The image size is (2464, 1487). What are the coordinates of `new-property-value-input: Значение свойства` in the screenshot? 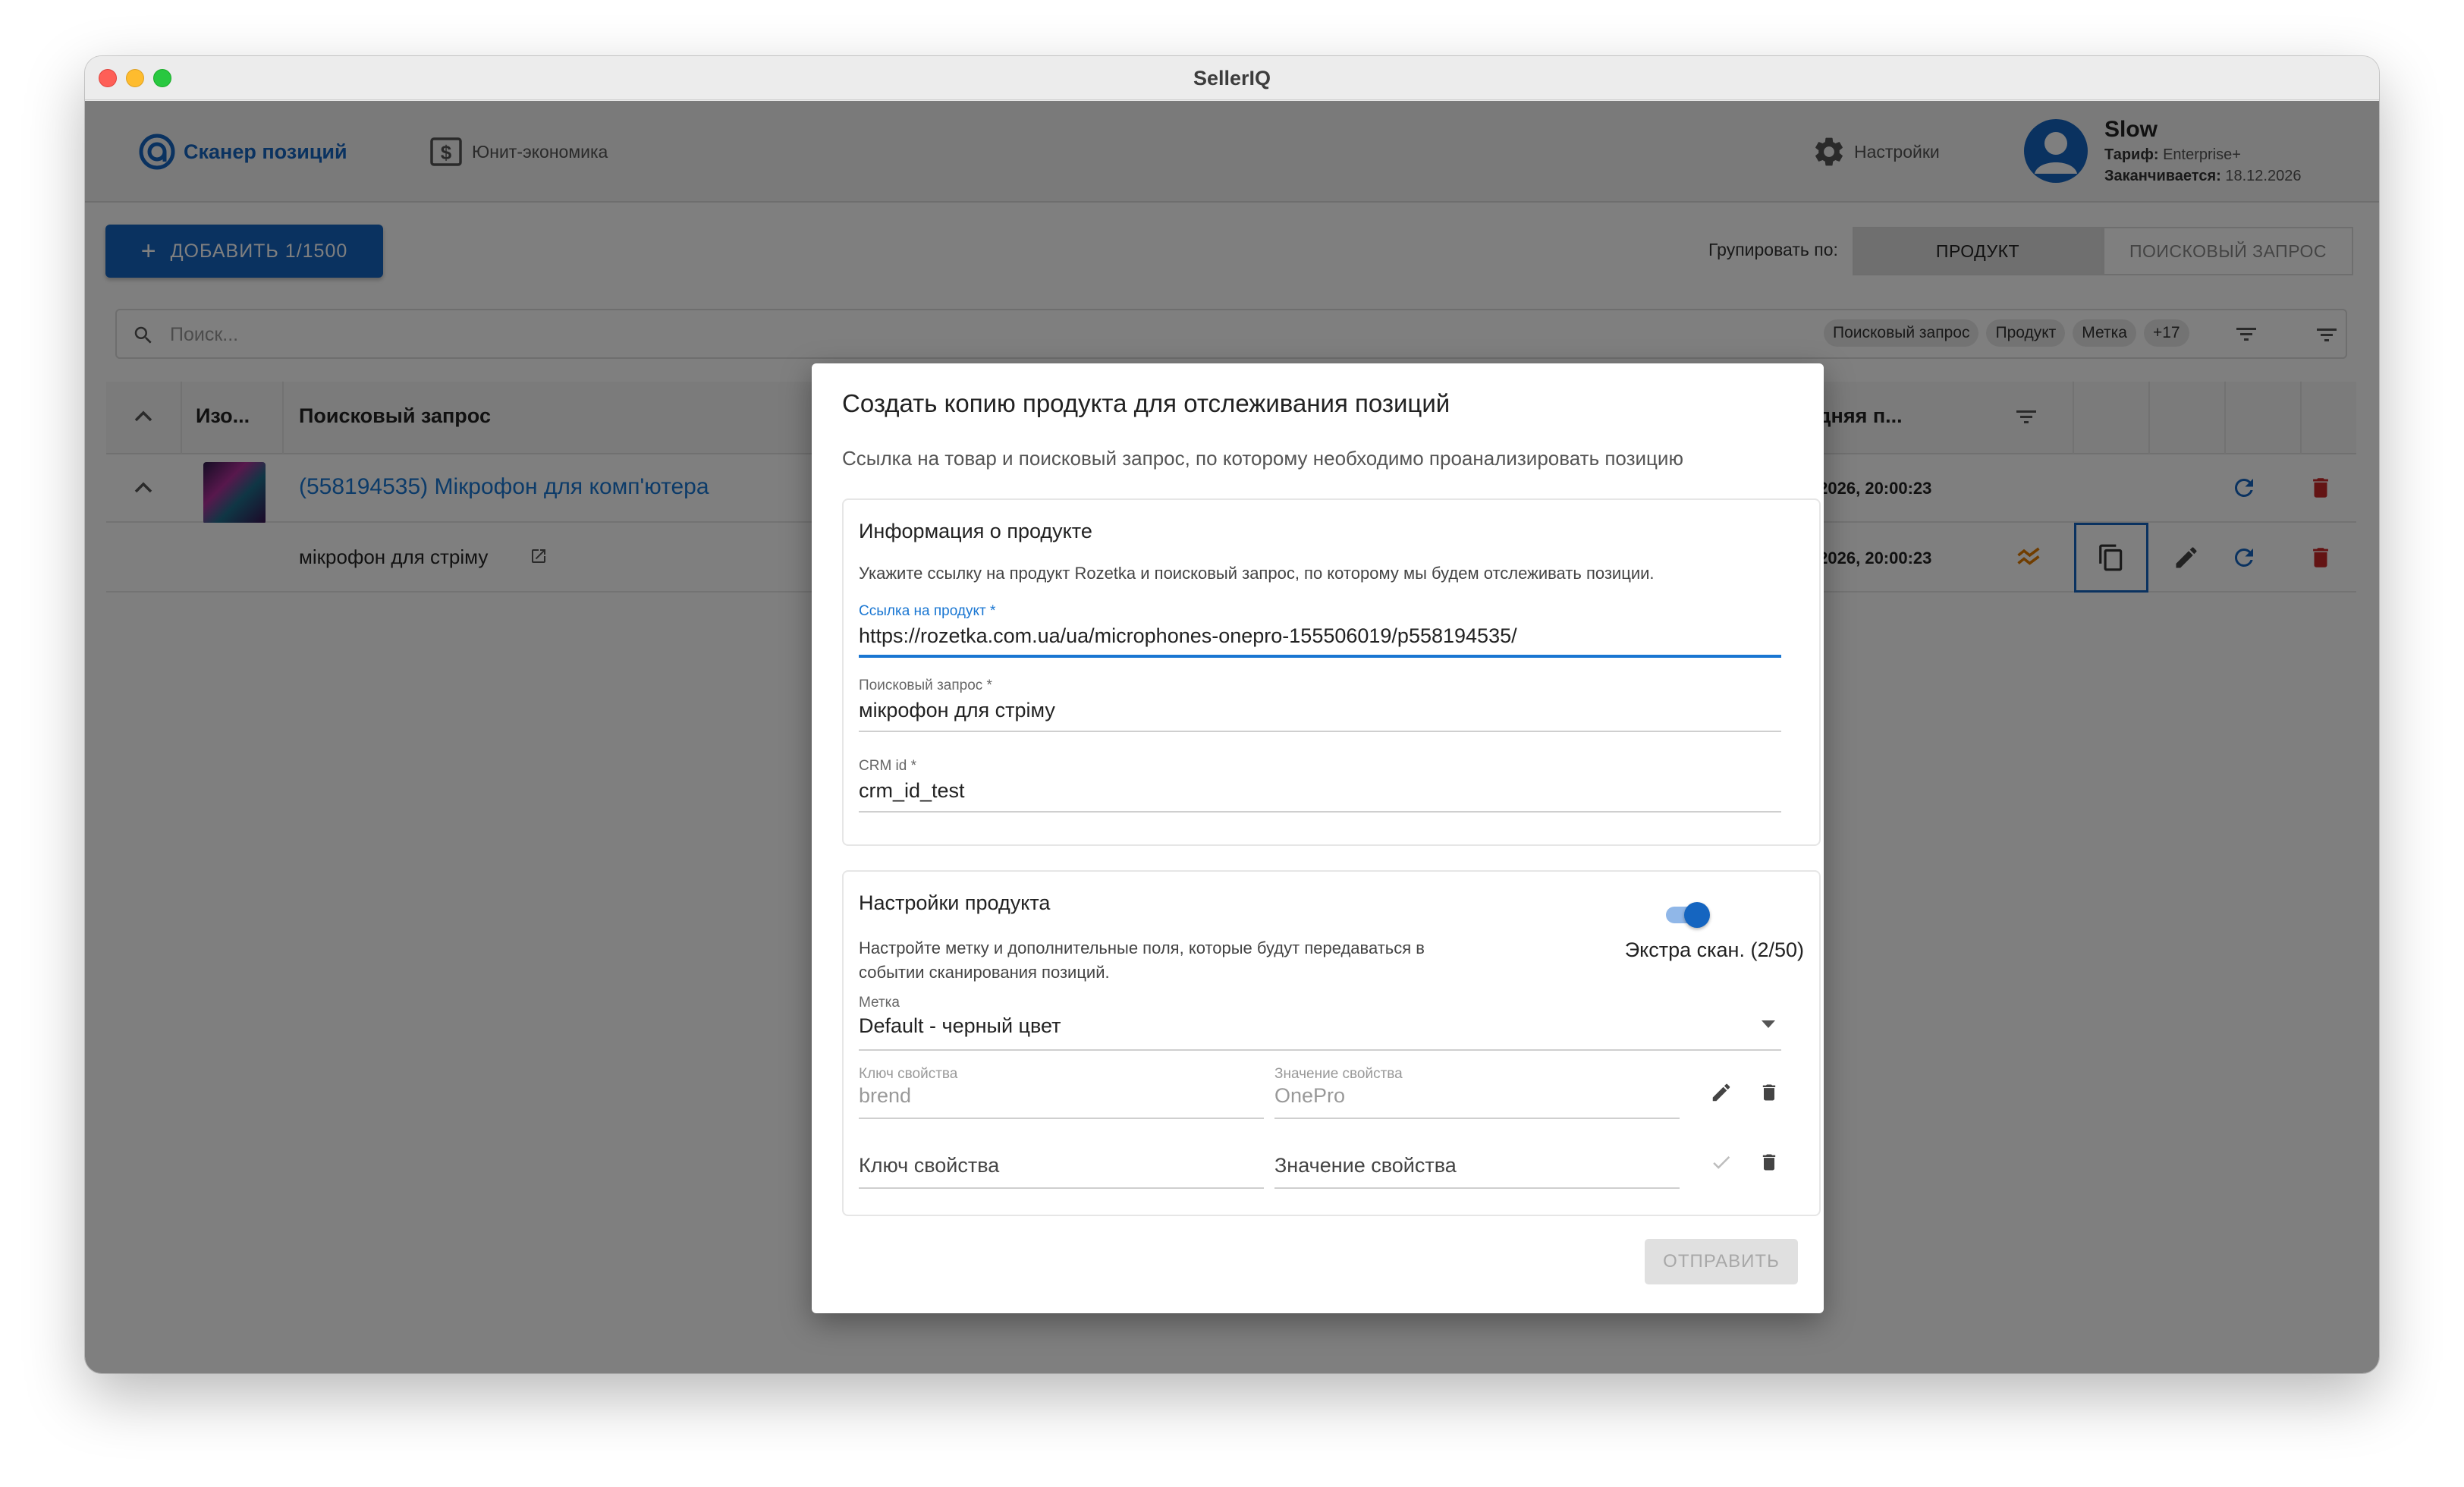 It's located at (1477, 1165).